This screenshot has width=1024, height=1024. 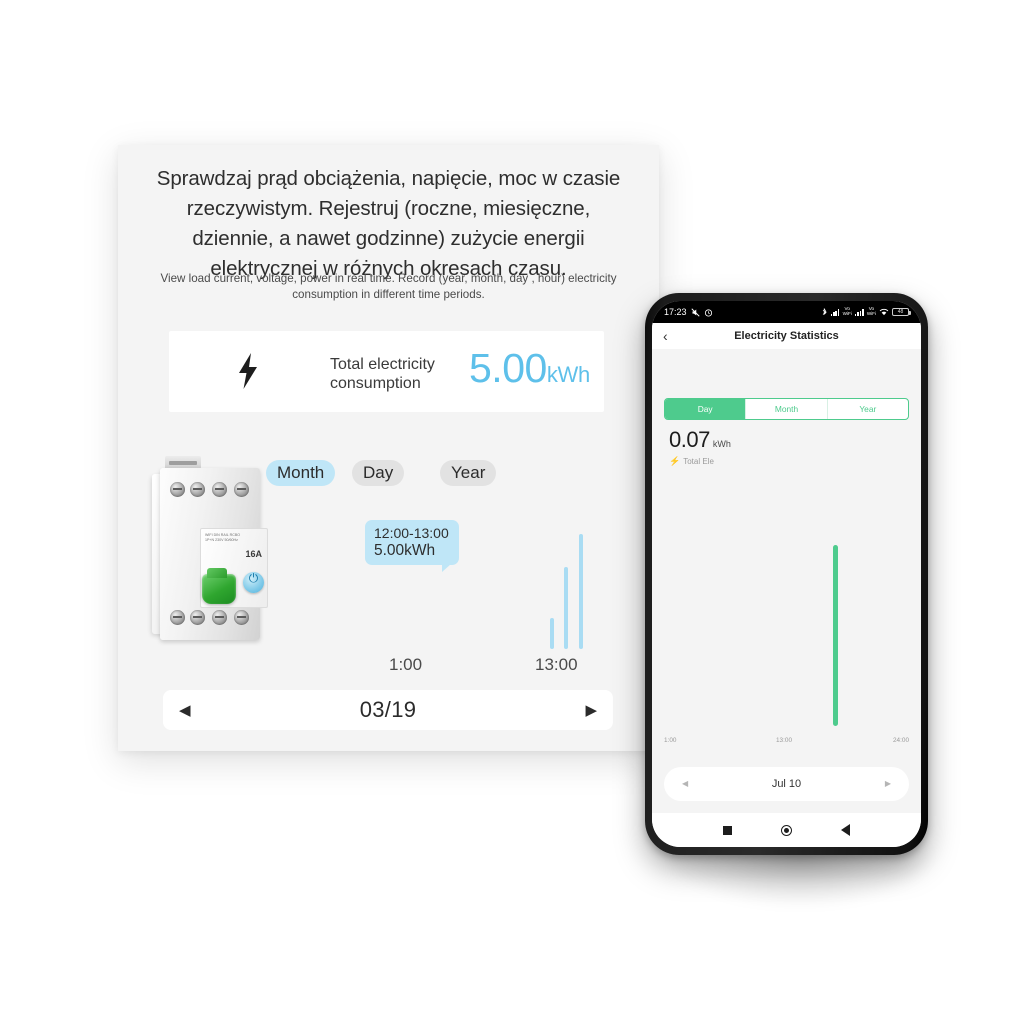 What do you see at coordinates (459, 595) in the screenshot?
I see `promo-bar-chart: 12:00-13:00 5.00kWh 1:00 13:00 24:00` at bounding box center [459, 595].